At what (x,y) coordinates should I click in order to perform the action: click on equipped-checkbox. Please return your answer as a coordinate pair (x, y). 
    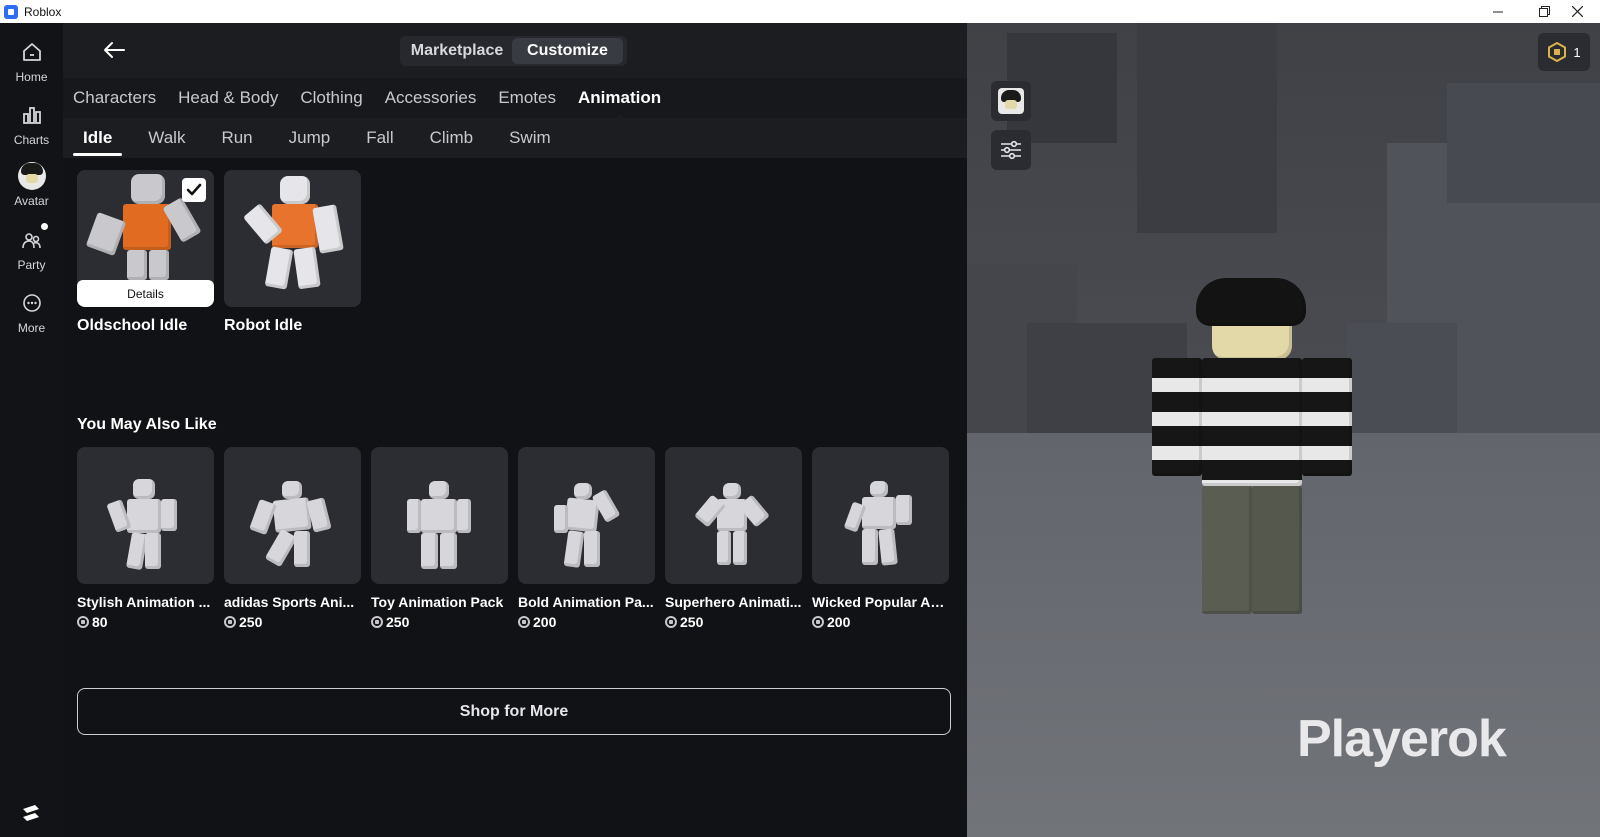
    Looking at the image, I should click on (194, 190).